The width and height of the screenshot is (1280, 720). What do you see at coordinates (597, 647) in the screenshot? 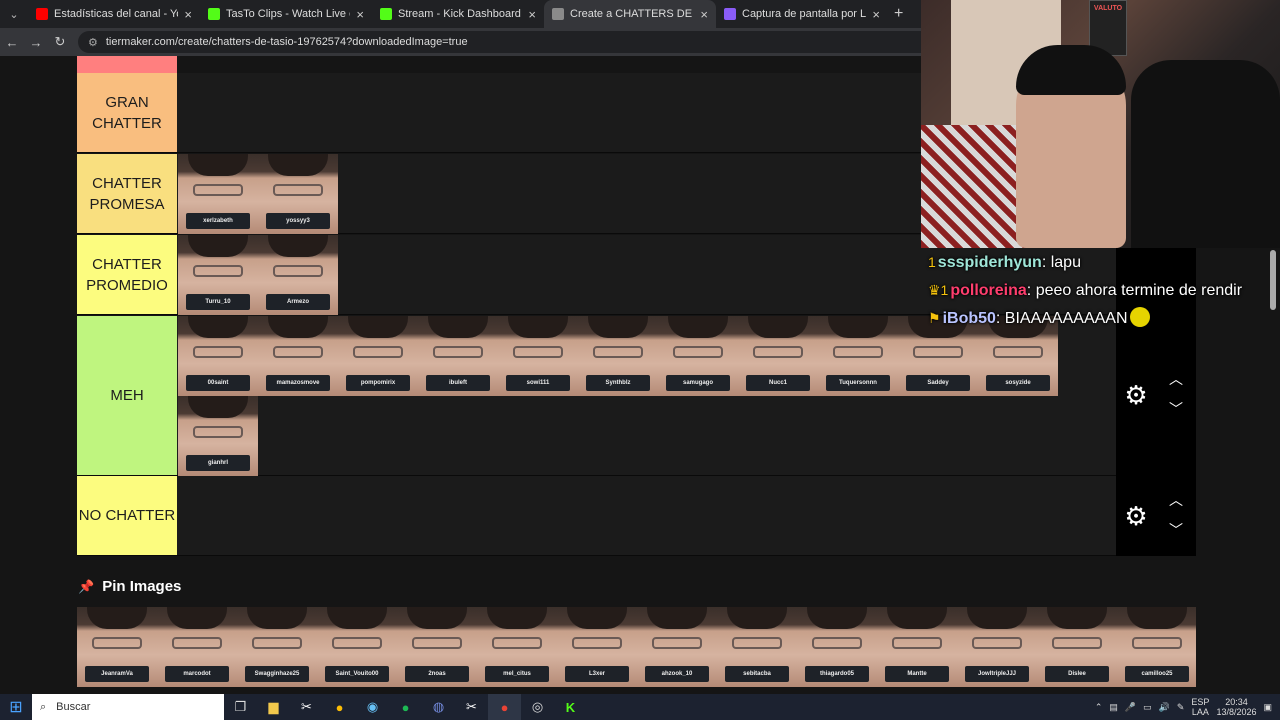
I see `tier-item-image: L3xer` at bounding box center [597, 647].